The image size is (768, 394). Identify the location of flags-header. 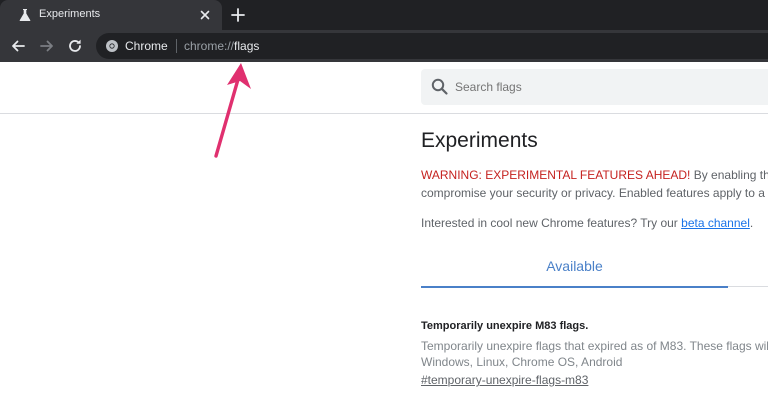
(384, 88).